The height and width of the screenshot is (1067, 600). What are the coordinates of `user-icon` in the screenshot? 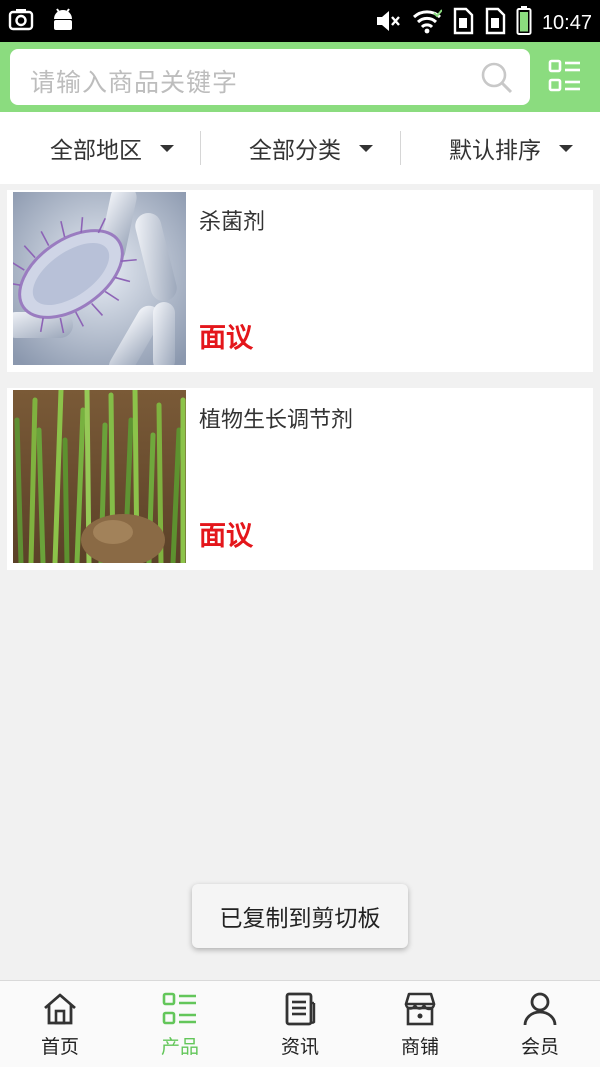 It's located at (540, 1009).